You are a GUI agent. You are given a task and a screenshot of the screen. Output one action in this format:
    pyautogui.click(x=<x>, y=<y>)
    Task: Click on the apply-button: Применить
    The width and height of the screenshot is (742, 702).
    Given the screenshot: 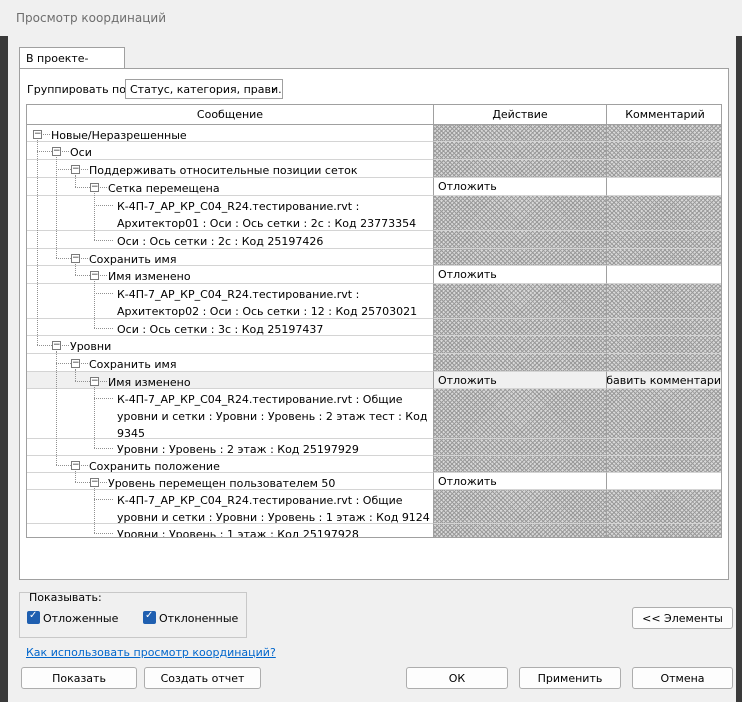 What is the action you would take?
    pyautogui.click(x=570, y=678)
    